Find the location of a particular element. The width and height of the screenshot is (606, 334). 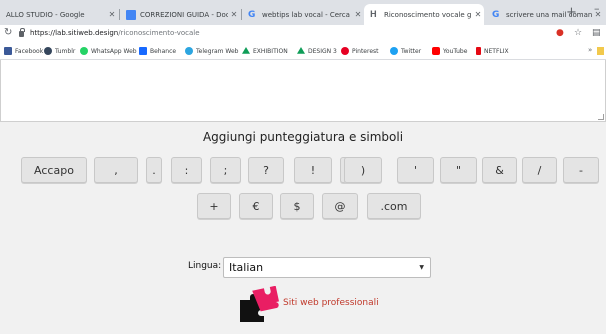

tab-correzioni-guida: CORREZIONI GUIDA - Documen ✕ is located at coordinates (180, 14).